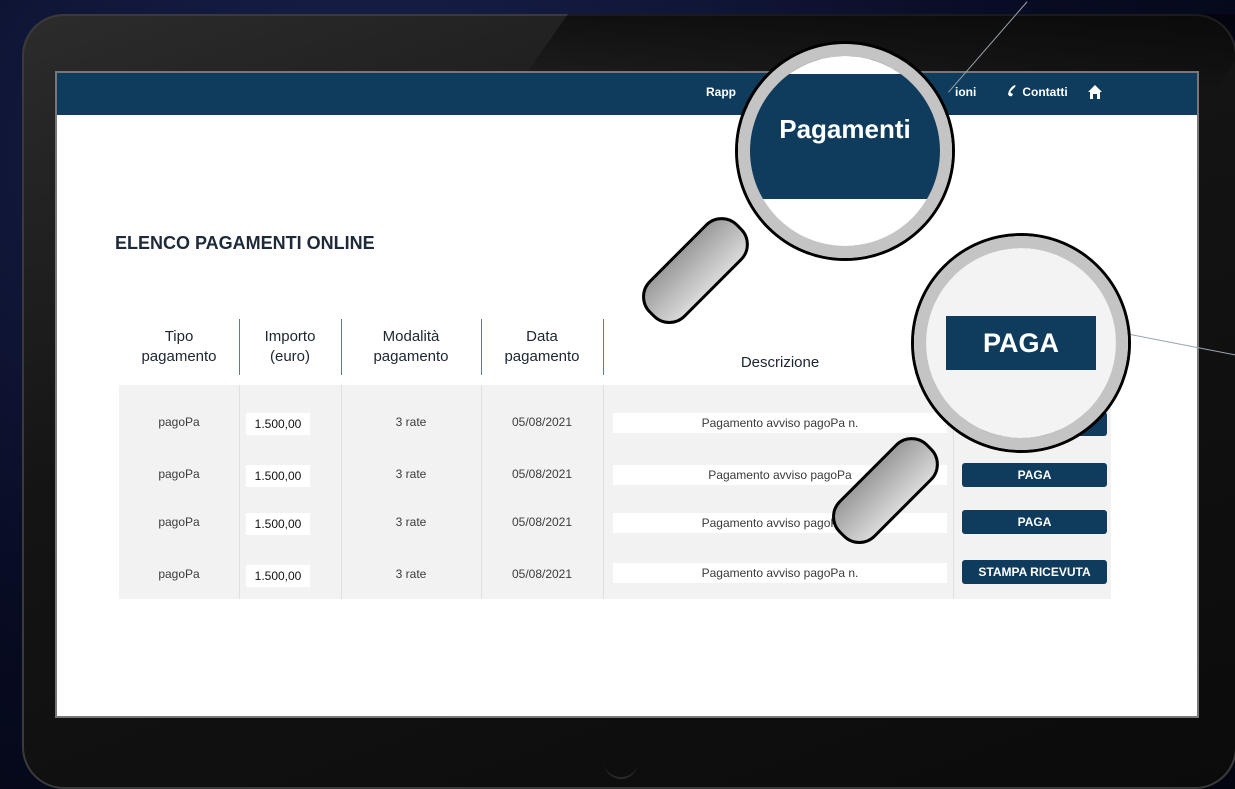 The image size is (1235, 789). I want to click on home-icon, so click(1095, 92).